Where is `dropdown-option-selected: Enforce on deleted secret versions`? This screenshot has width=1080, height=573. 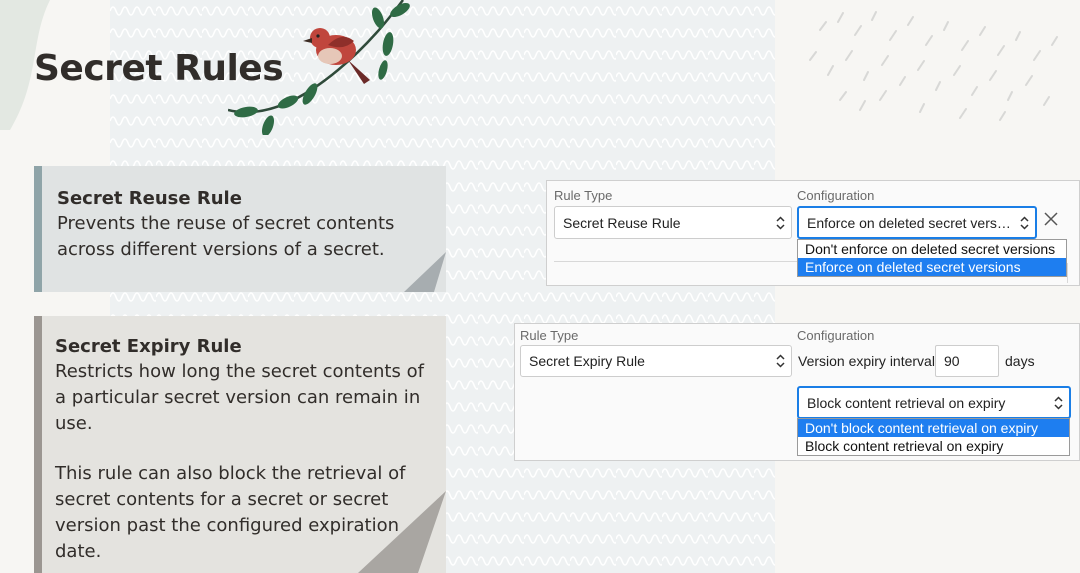 dropdown-option-selected: Enforce on deleted secret versions is located at coordinates (932, 267).